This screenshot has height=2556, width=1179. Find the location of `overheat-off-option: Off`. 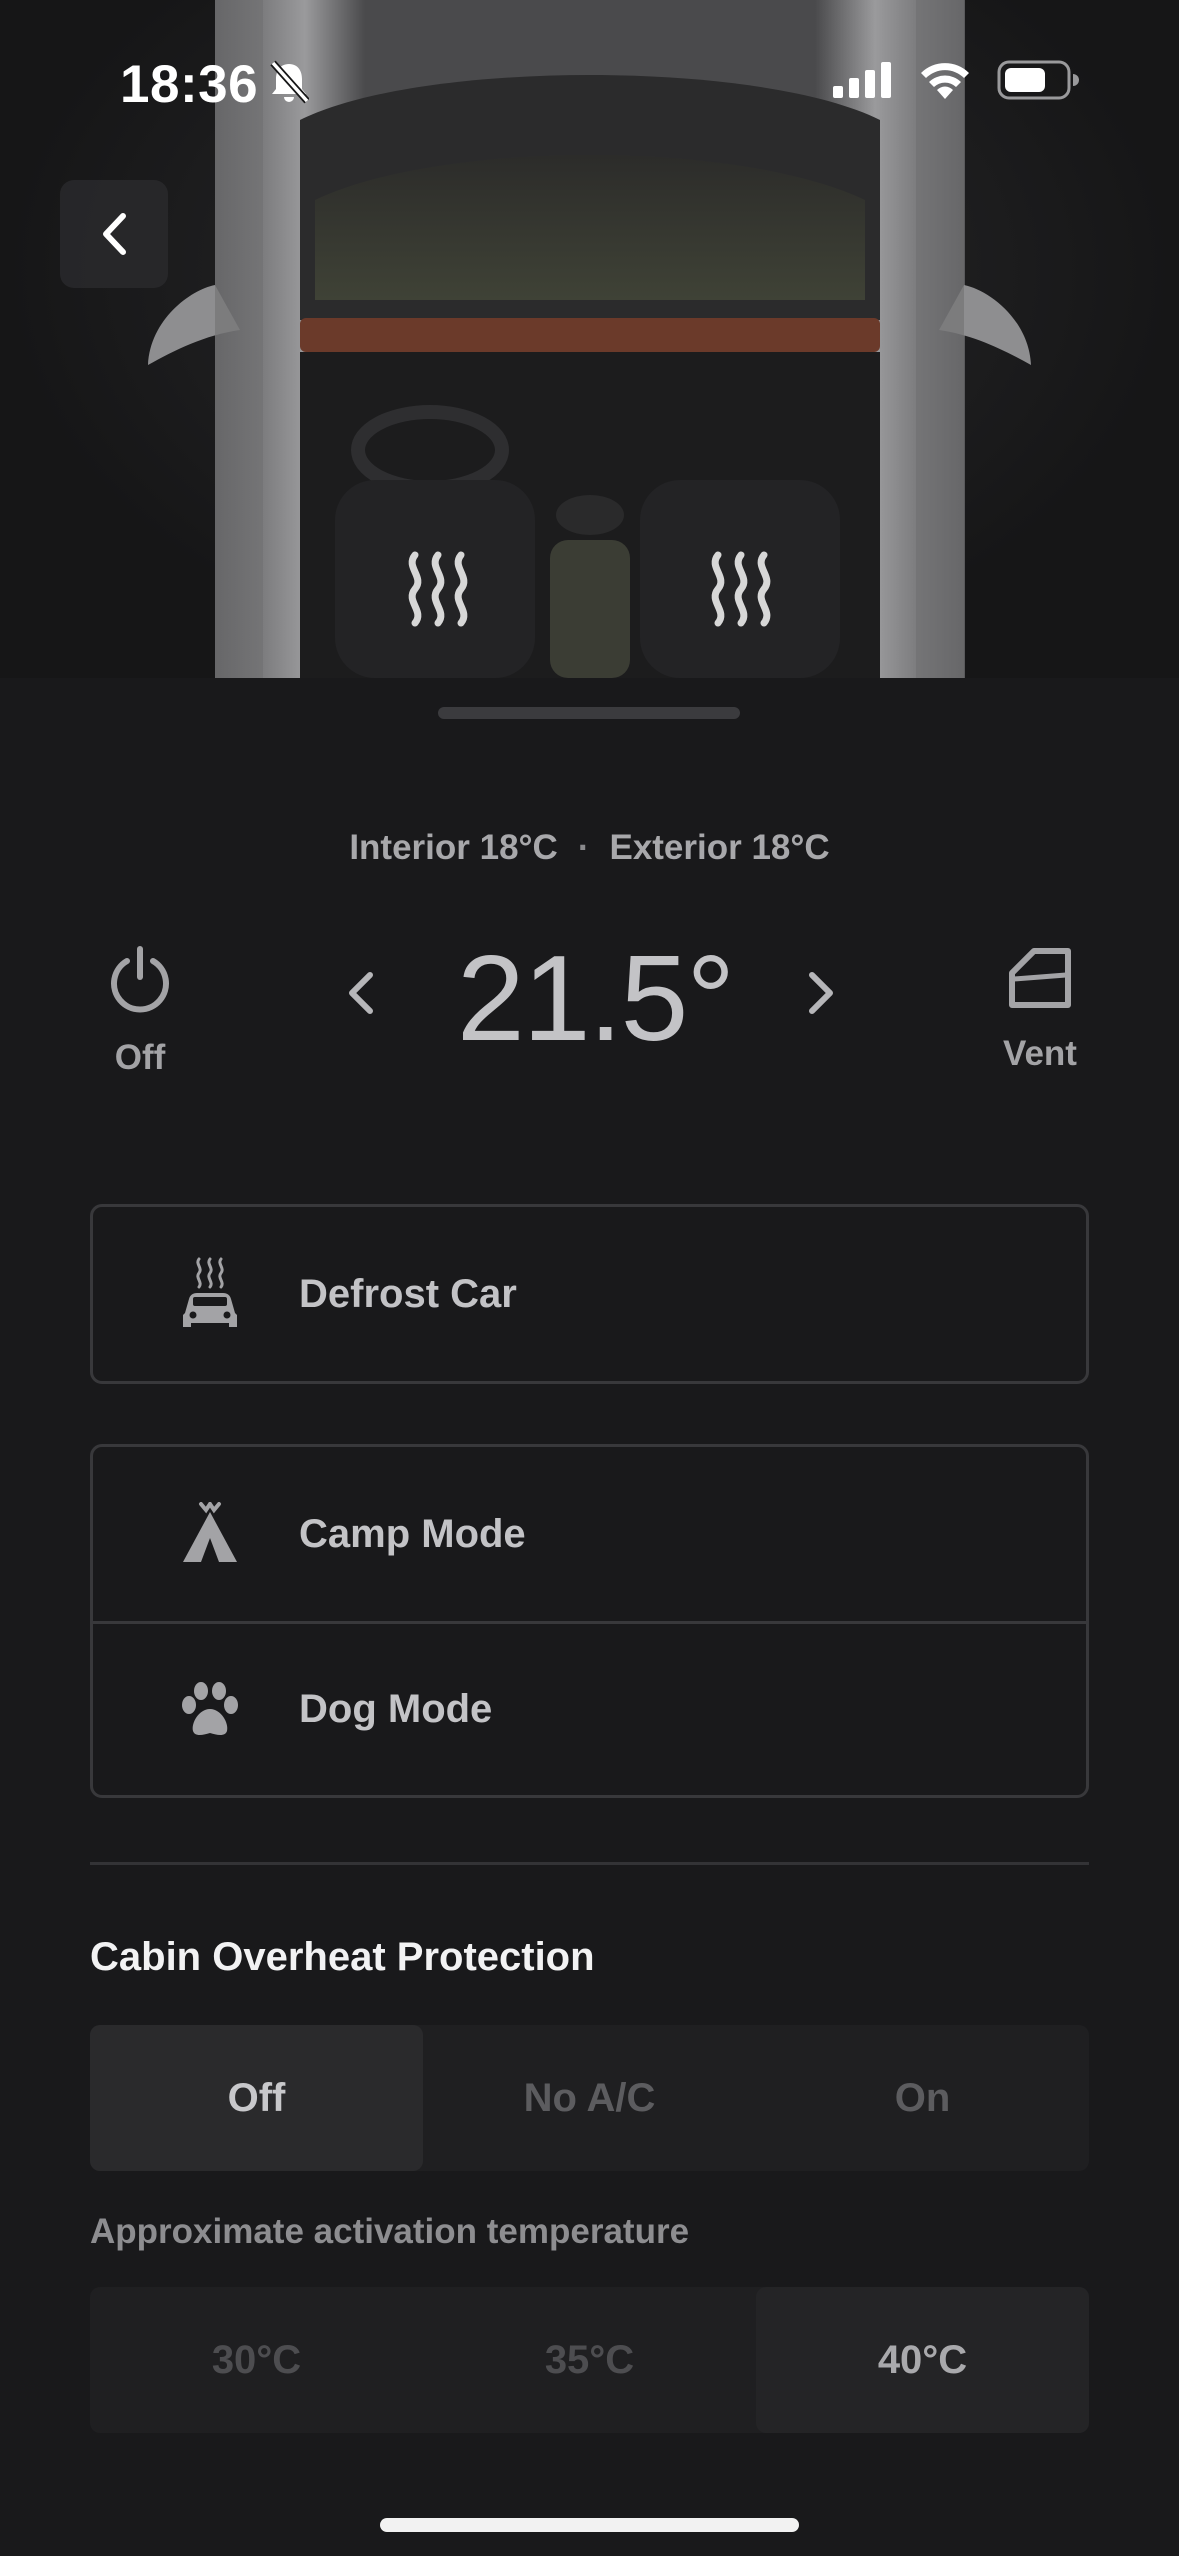

overheat-off-option: Off is located at coordinates (256, 2098).